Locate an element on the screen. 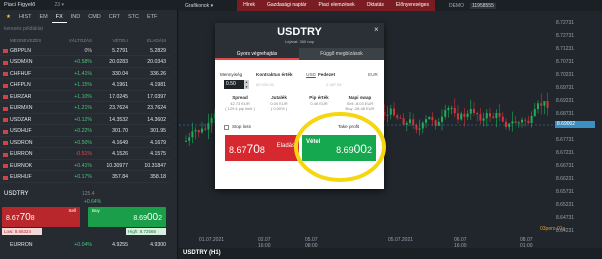 This screenshot has width=602, height=259. row-change: +0.58% is located at coordinates (83, 62).